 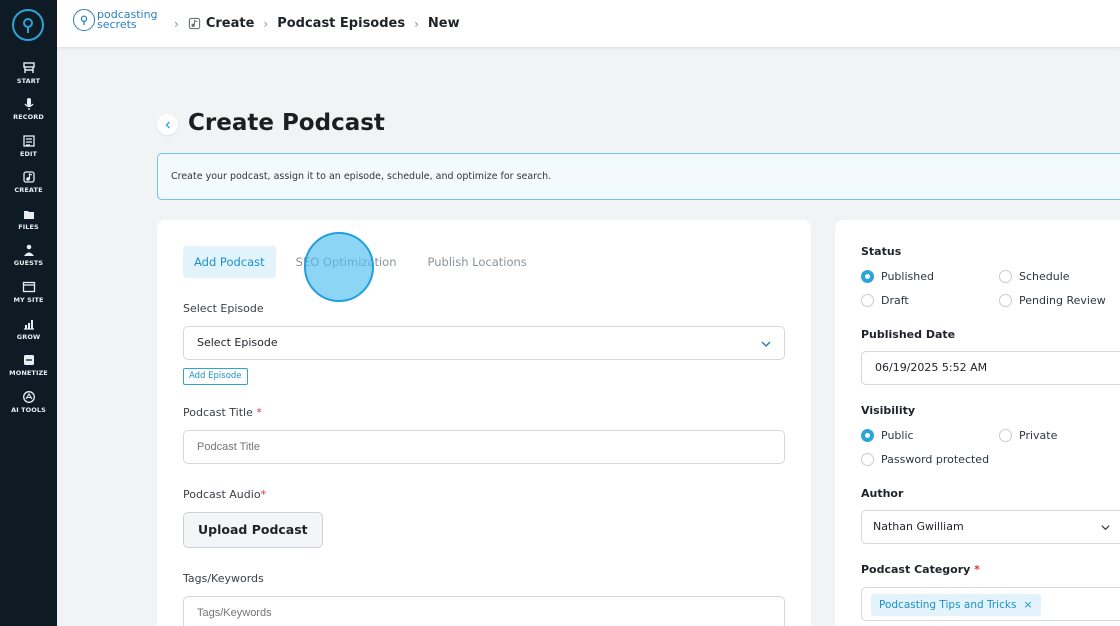 What do you see at coordinates (84, 20) in the screenshot?
I see `brand-mark-icon` at bounding box center [84, 20].